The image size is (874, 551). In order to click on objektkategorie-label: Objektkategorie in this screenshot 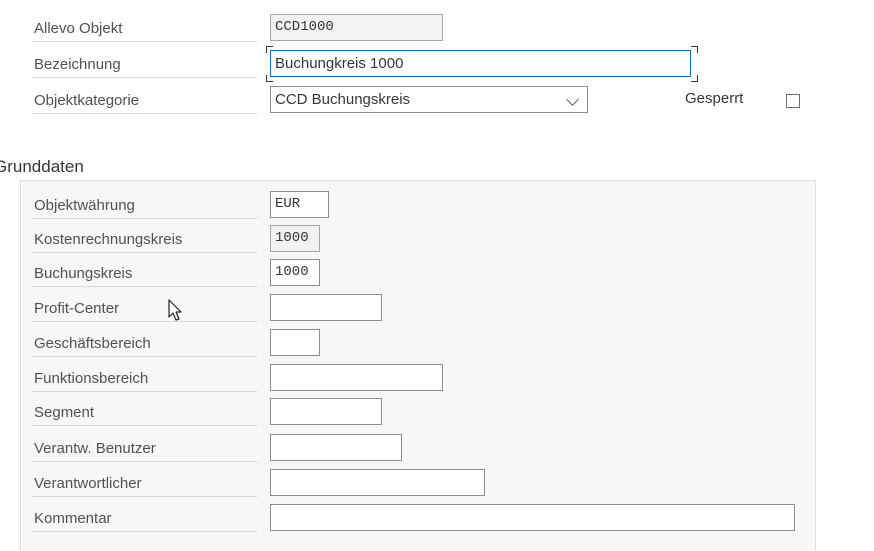, I will do `click(144, 101)`.